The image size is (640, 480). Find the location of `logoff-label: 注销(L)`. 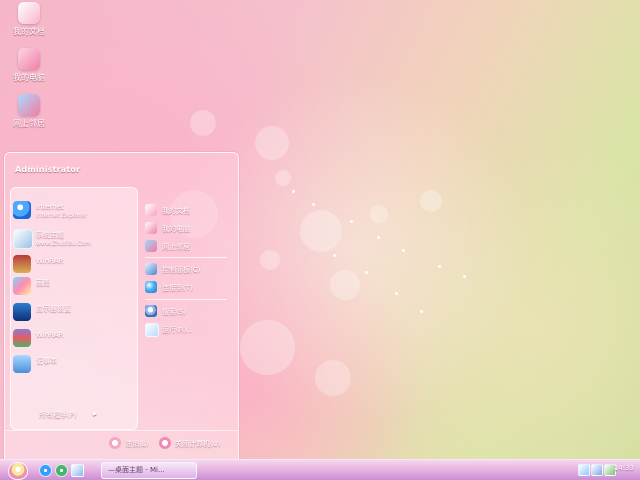

logoff-label: 注销(L) is located at coordinates (137, 444).